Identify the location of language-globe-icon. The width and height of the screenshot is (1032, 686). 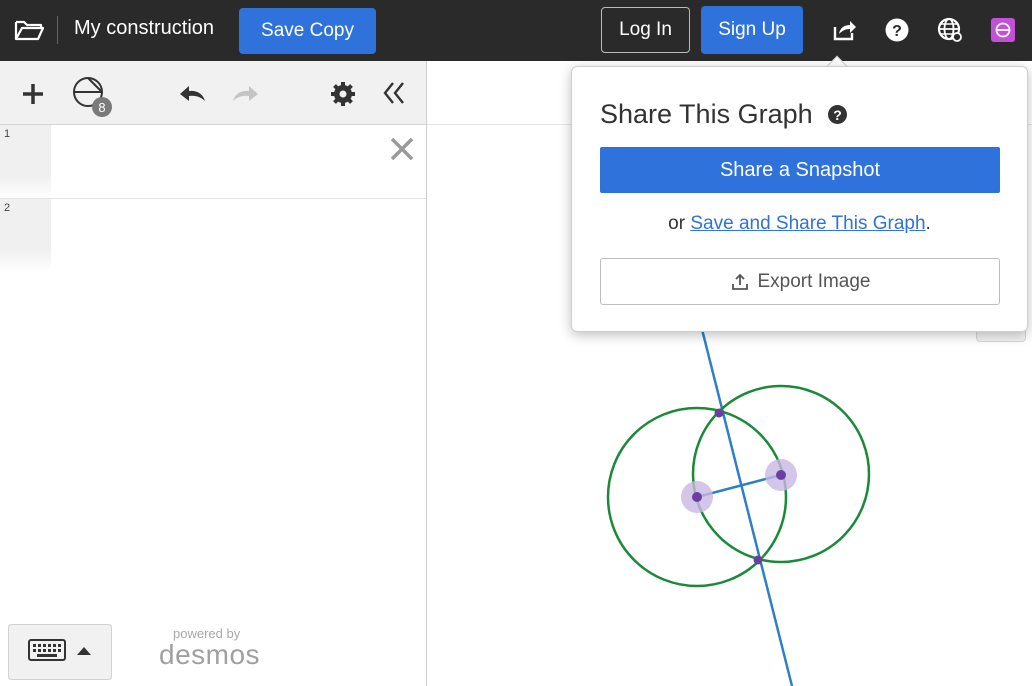
(950, 30).